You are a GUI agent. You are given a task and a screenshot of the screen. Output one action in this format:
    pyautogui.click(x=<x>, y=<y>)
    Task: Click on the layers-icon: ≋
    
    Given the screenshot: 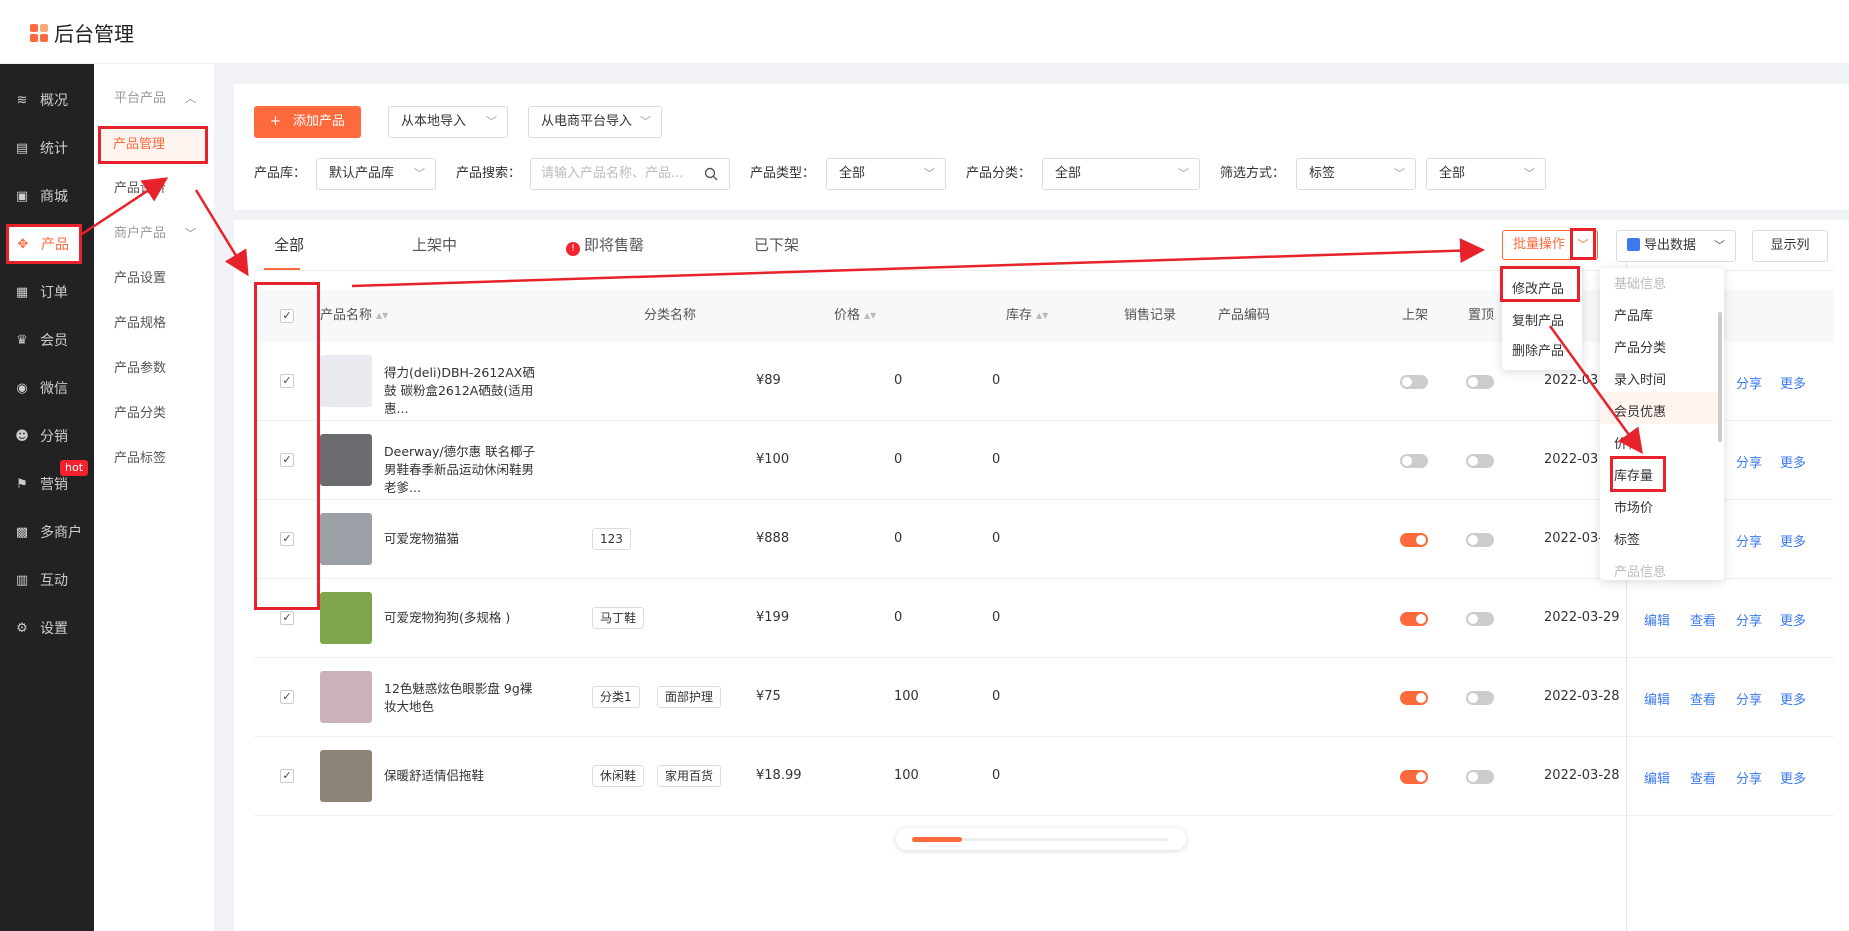 What is the action you would take?
    pyautogui.click(x=22, y=100)
    